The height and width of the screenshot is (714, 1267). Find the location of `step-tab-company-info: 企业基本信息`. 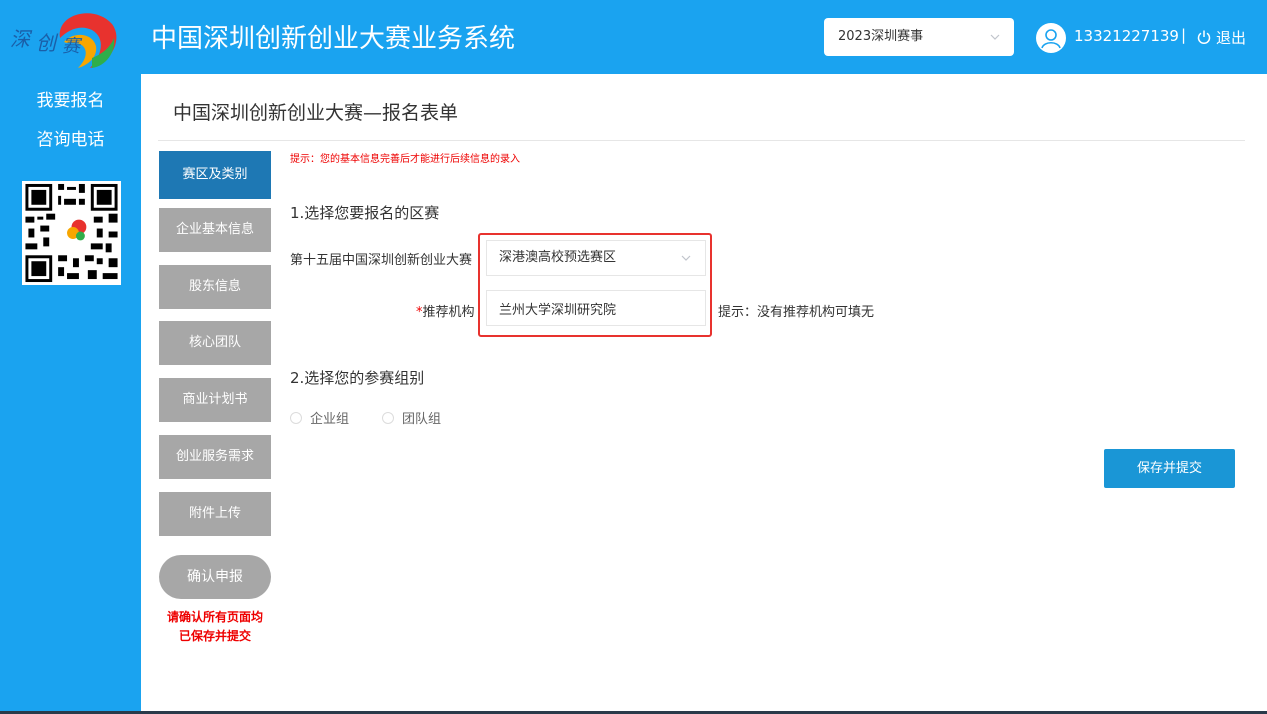

step-tab-company-info: 企业基本信息 is located at coordinates (215, 230).